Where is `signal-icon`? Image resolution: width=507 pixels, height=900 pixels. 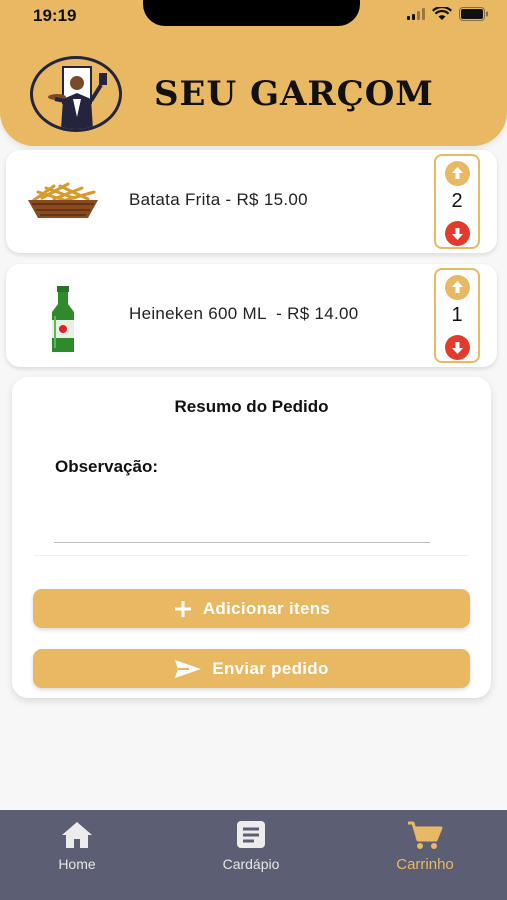 signal-icon is located at coordinates (416, 14).